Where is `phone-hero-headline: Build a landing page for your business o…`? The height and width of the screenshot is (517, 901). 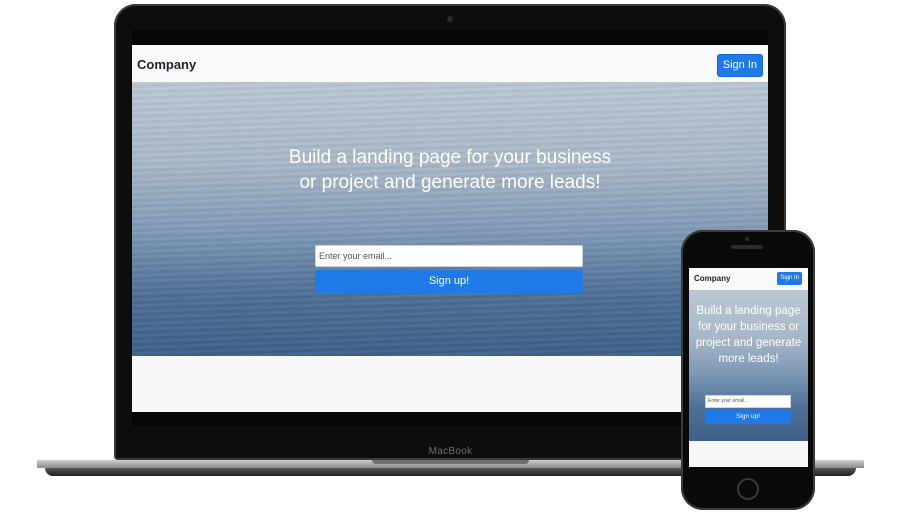 phone-hero-headline: Build a landing page for your business o… is located at coordinates (748, 335).